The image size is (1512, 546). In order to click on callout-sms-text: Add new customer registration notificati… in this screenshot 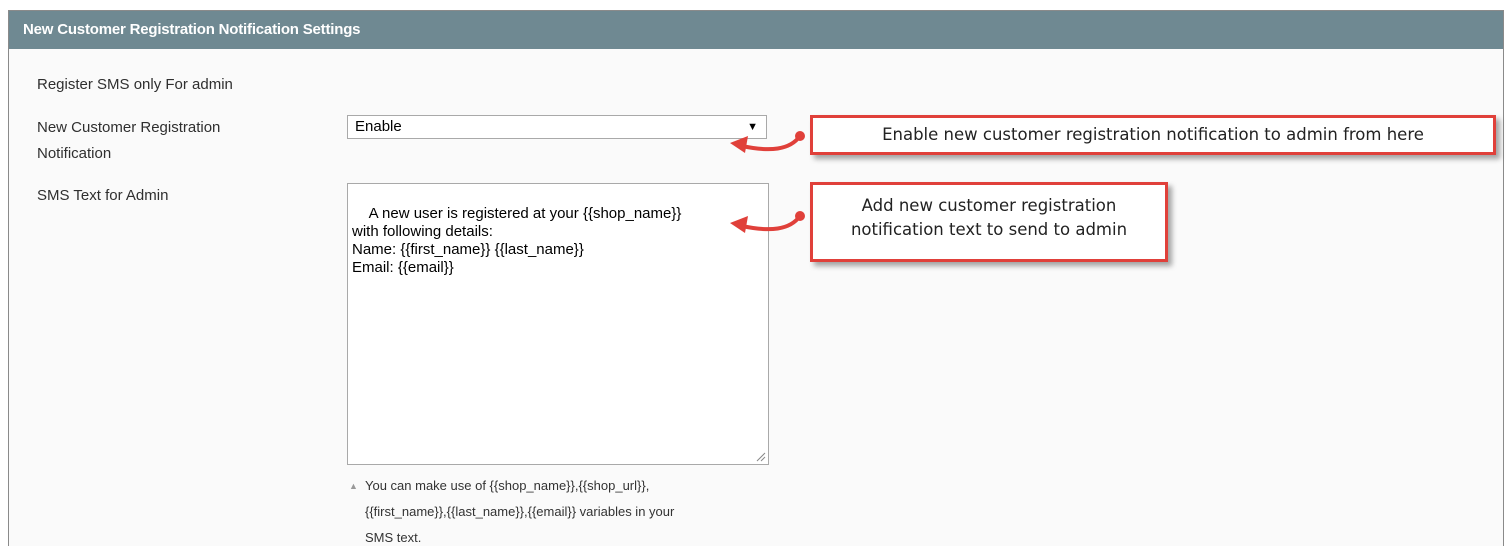, I will do `click(989, 222)`.